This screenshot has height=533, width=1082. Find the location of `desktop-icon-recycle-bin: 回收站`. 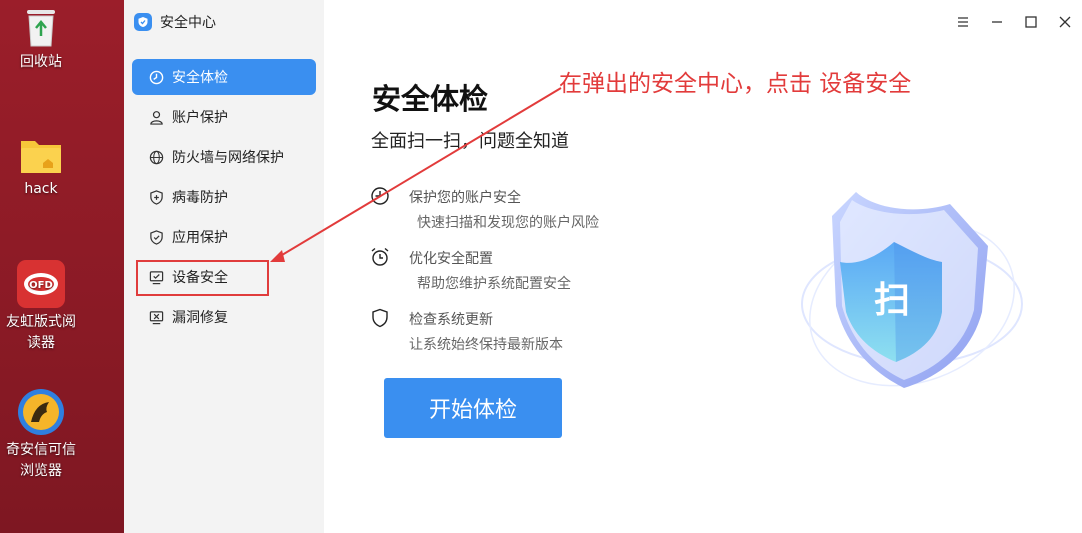

desktop-icon-recycle-bin: 回收站 is located at coordinates (41, 39).